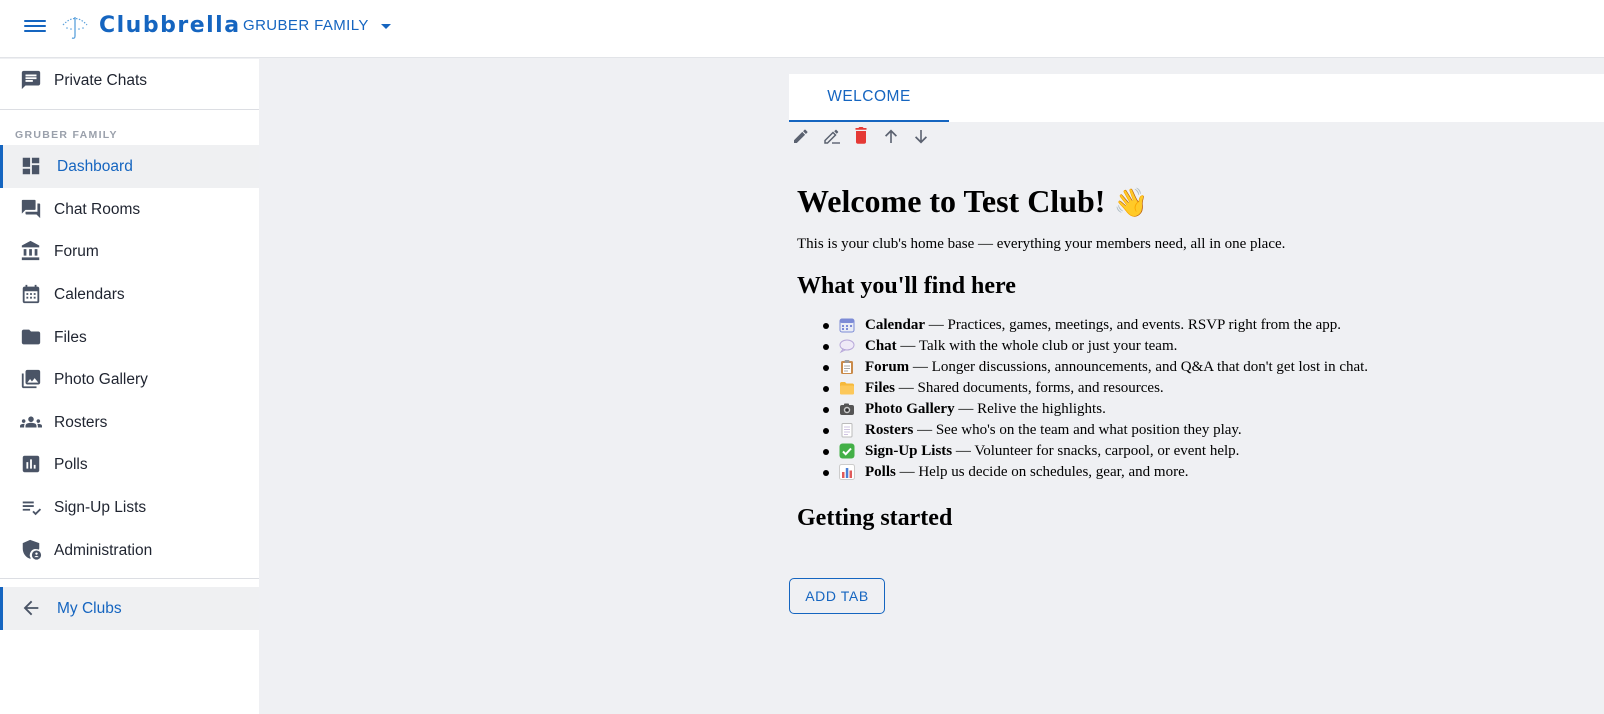  I want to click on sidebar-item-label: Calendars, so click(89, 294).